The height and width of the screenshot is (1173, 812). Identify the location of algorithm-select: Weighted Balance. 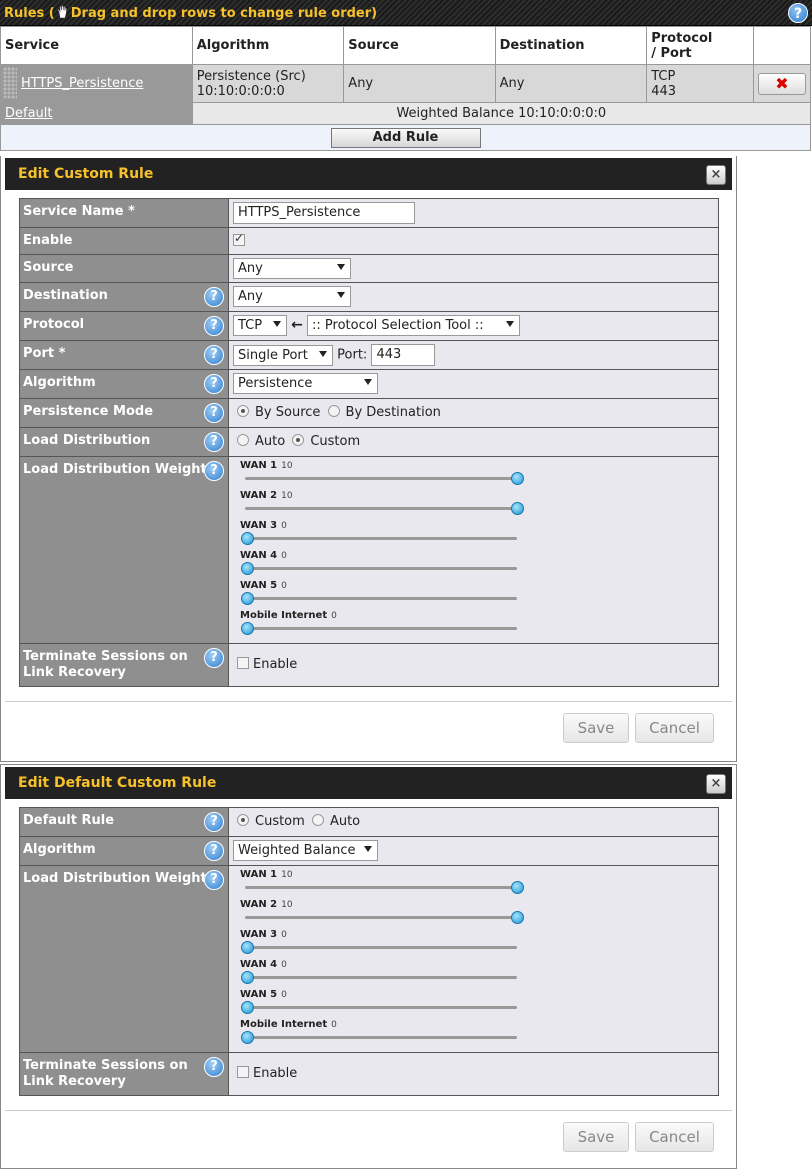
(305, 850).